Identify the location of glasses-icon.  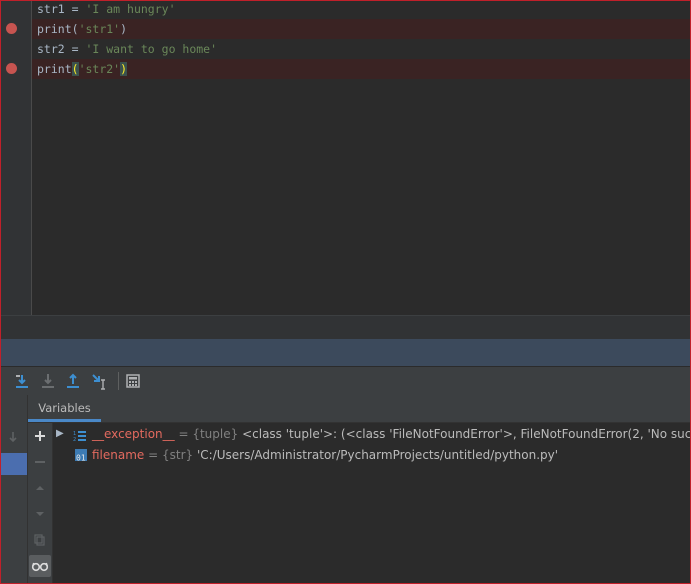
(40, 567).